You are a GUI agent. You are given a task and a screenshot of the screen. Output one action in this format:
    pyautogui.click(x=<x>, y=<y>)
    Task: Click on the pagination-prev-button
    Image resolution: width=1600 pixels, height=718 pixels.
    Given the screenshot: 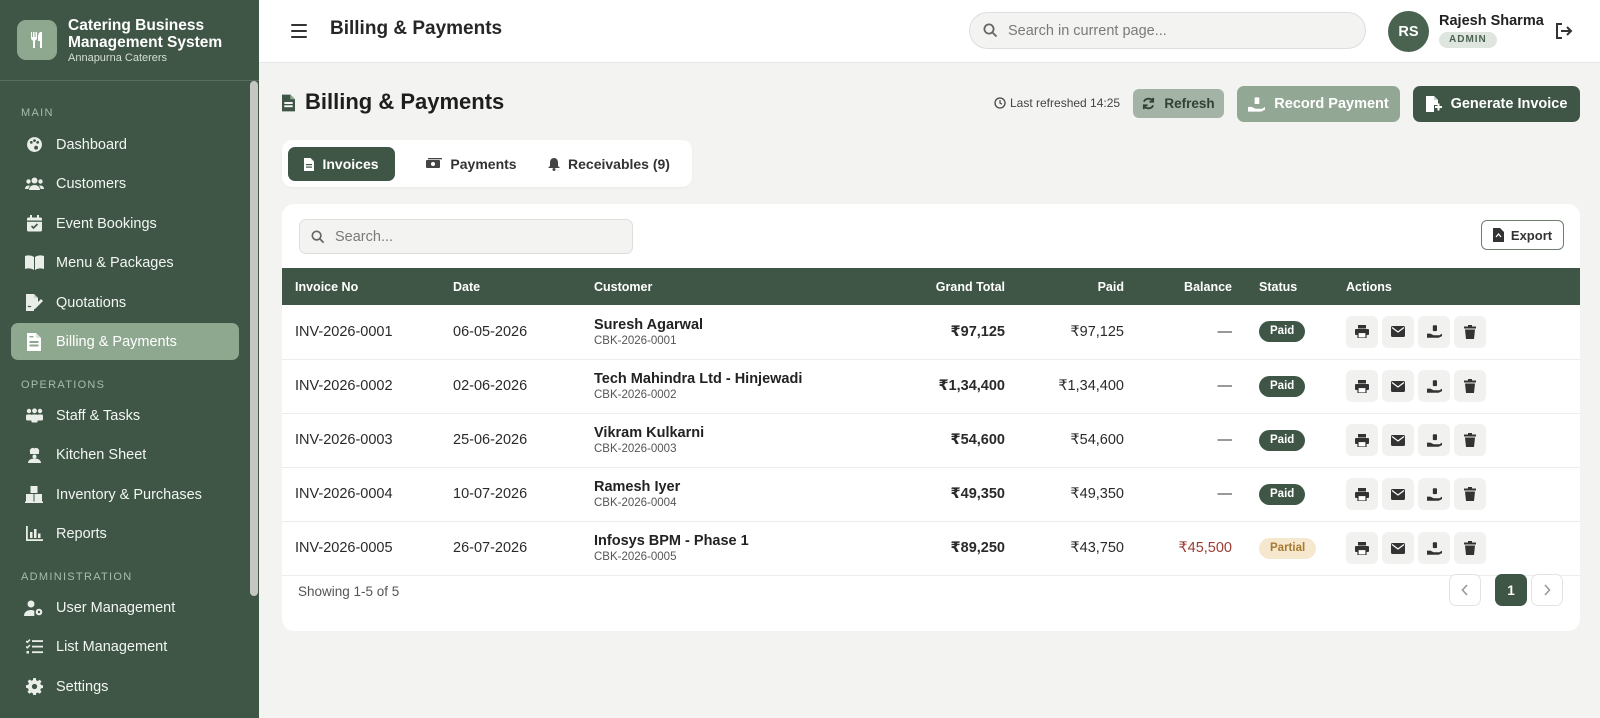 What is the action you would take?
    pyautogui.click(x=1465, y=590)
    